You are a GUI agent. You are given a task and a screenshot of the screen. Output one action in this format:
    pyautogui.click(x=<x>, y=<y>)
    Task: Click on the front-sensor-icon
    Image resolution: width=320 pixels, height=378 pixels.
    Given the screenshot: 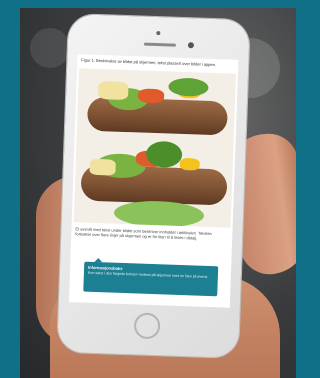 What is the action you would take?
    pyautogui.click(x=158, y=33)
    